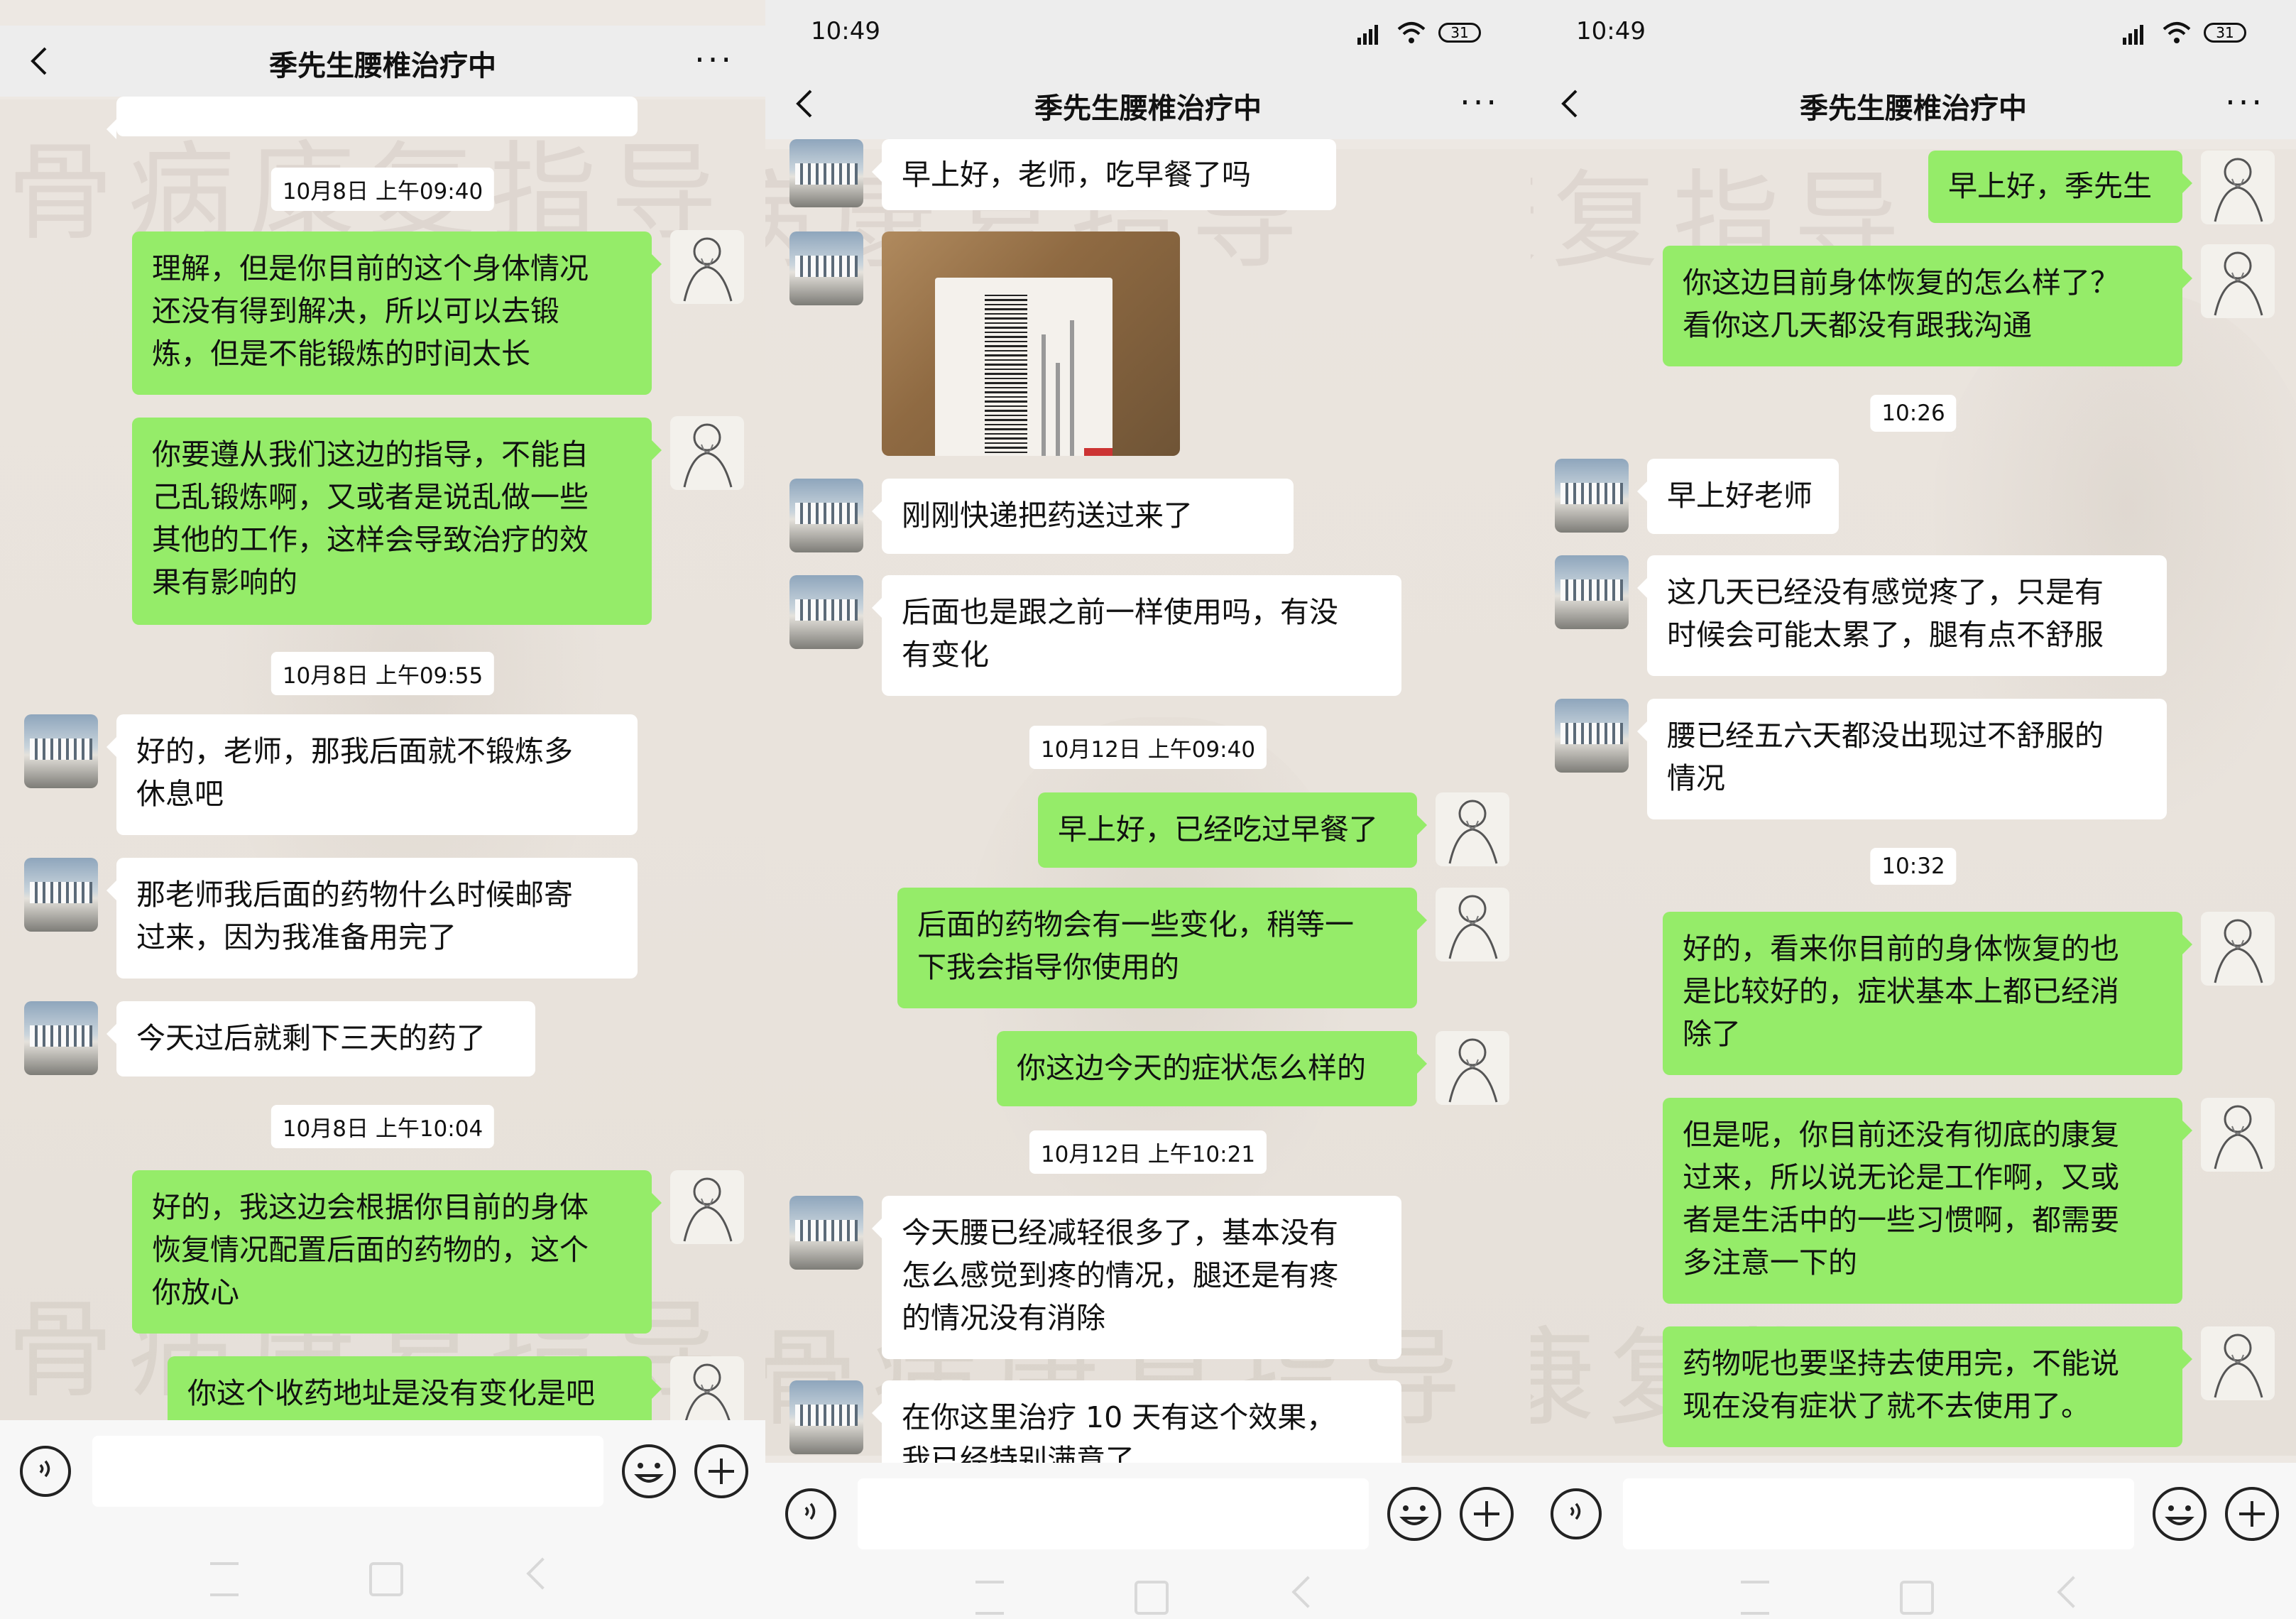 The image size is (2296, 1619). I want to click on received-message: 早上好老师, so click(1738, 497).